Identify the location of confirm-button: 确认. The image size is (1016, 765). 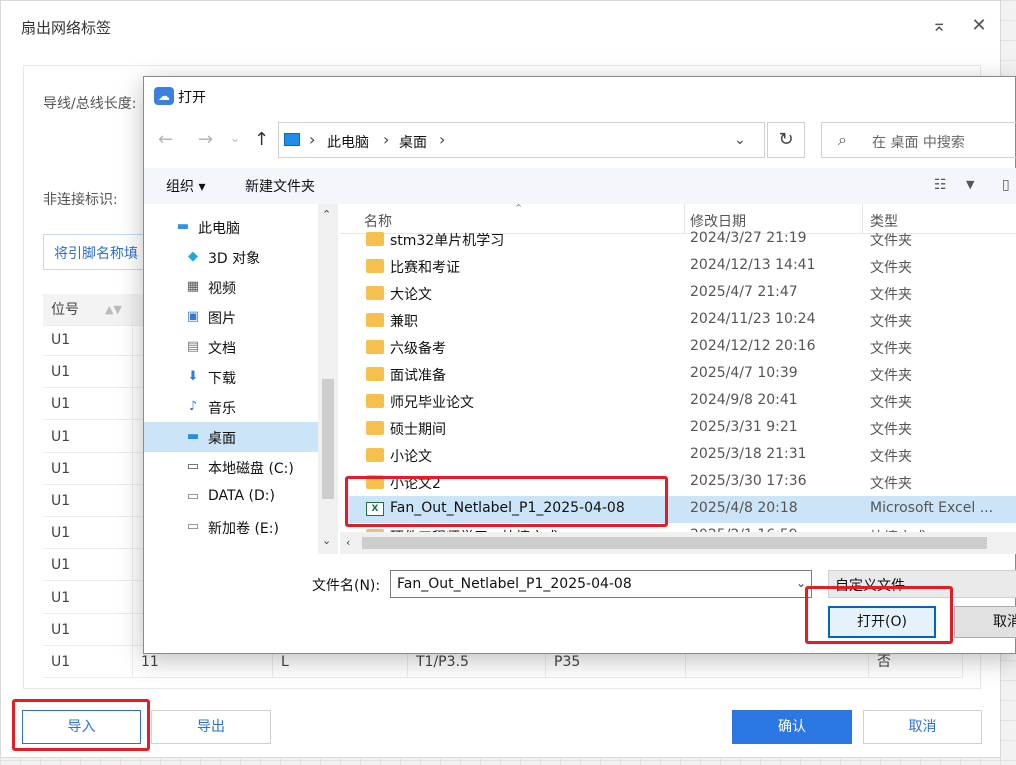
(792, 727).